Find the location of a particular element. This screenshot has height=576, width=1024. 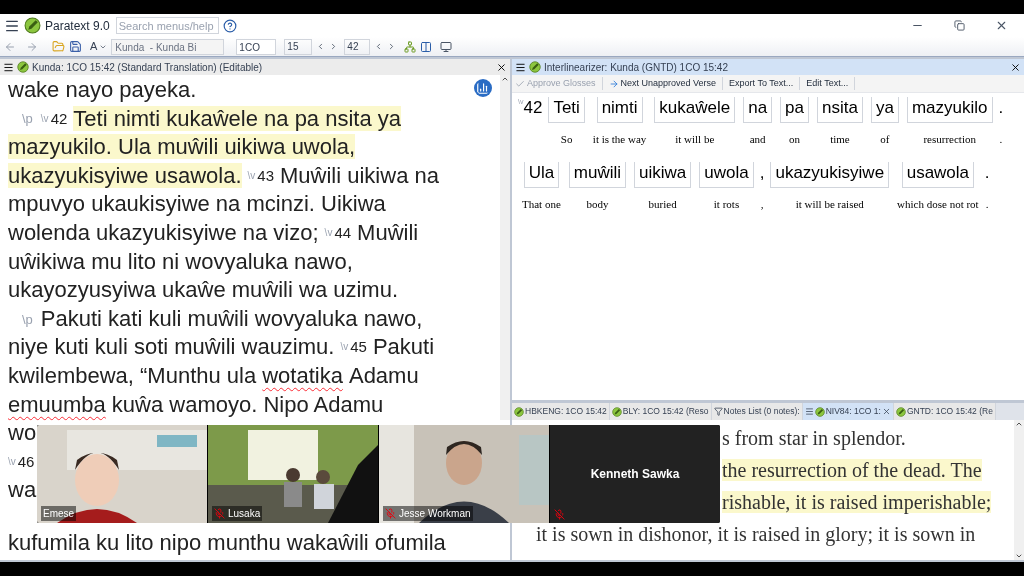

columns-icon is located at coordinates (426, 46).